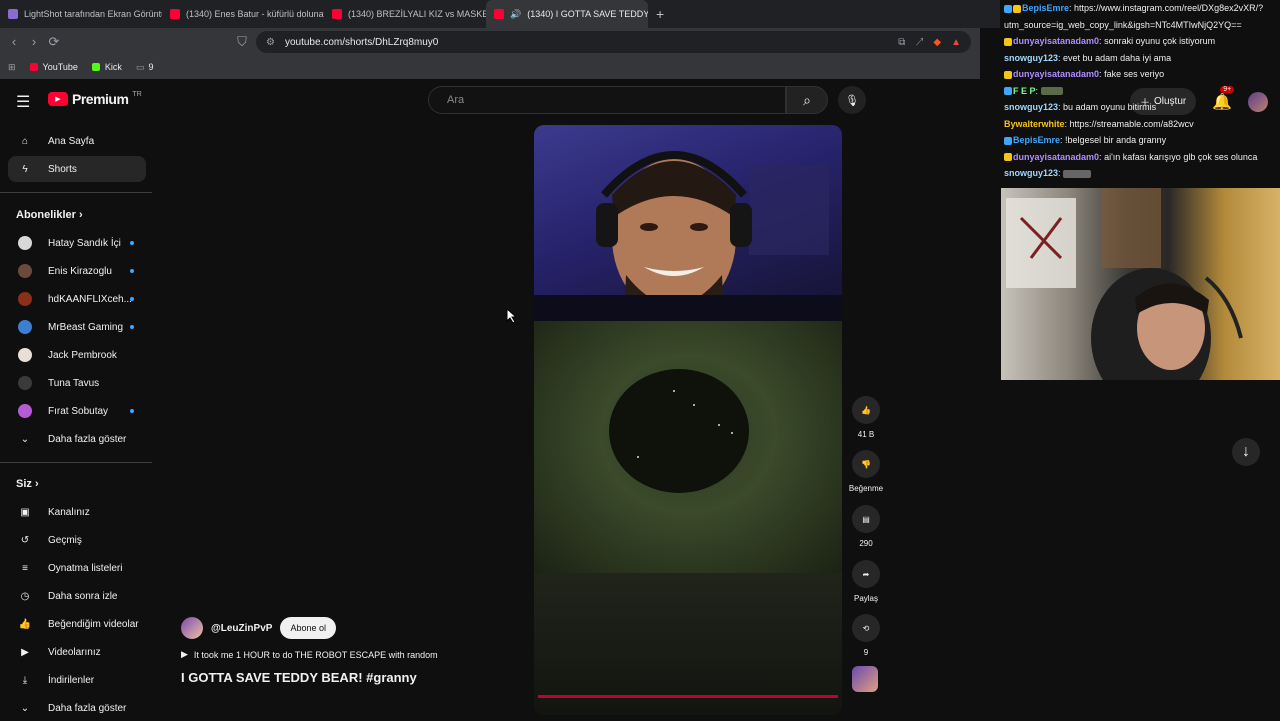 The width and height of the screenshot is (1280, 721). Describe the element at coordinates (77, 512) in the screenshot. I see `sidebar-item-your-channel: ▣ Kanalınız` at that location.